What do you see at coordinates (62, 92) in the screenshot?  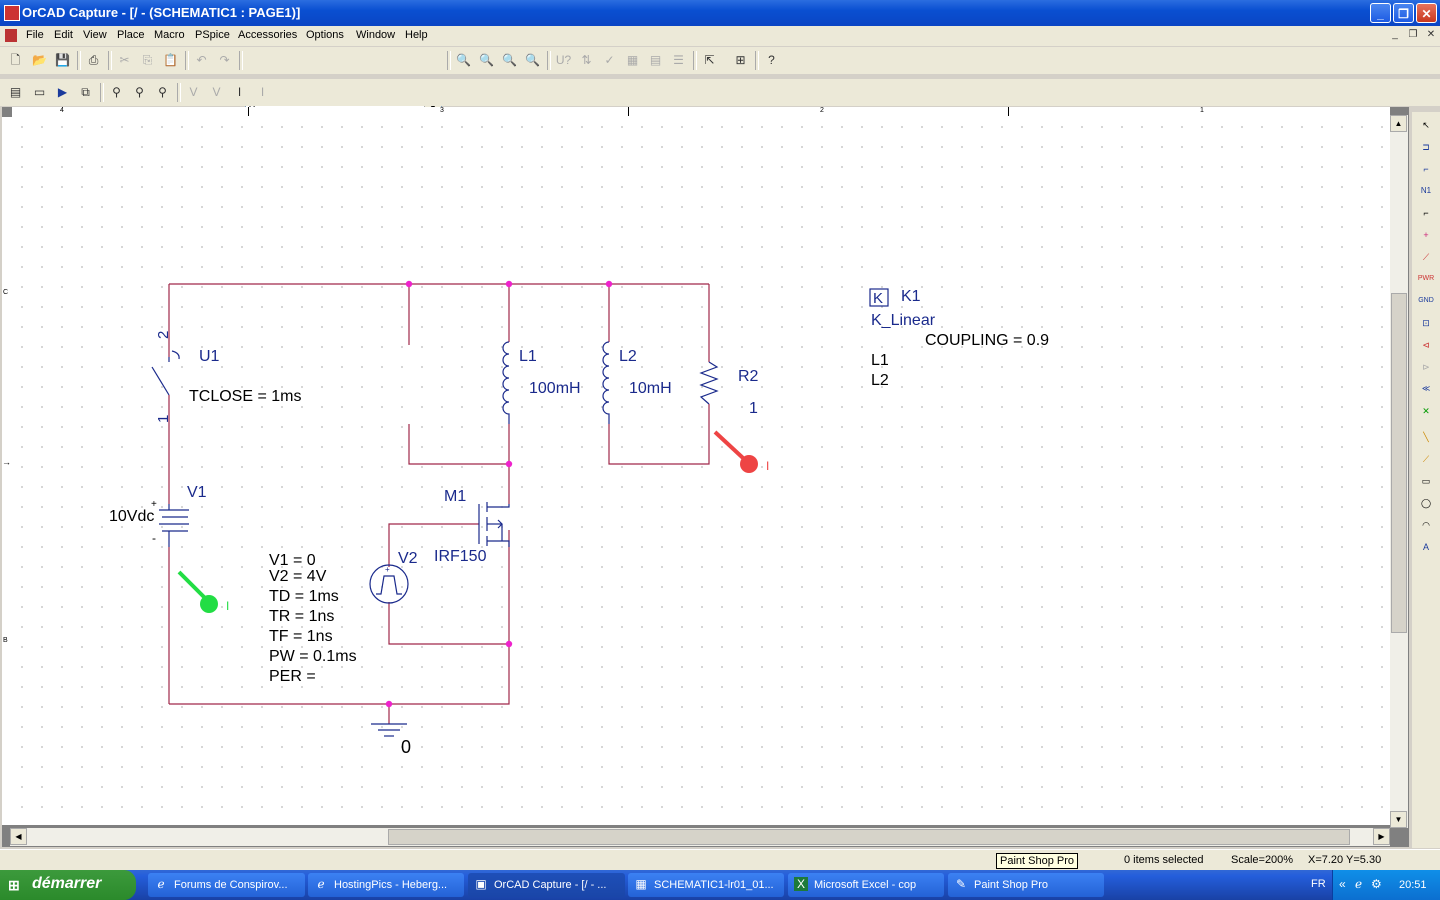 I see `run-icon: ▶` at bounding box center [62, 92].